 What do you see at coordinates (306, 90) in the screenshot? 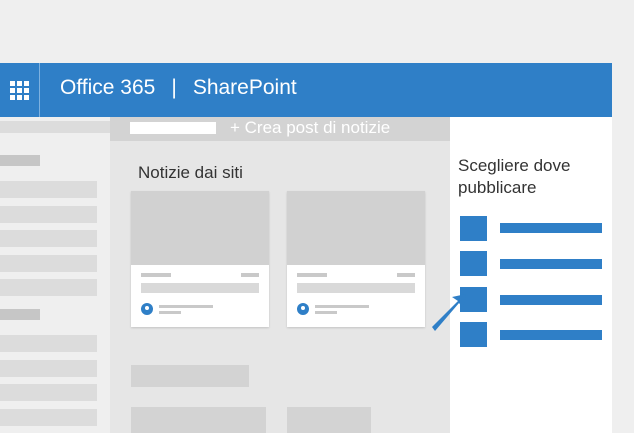
I see `suite-bar: Office 365 | SharePoint` at bounding box center [306, 90].